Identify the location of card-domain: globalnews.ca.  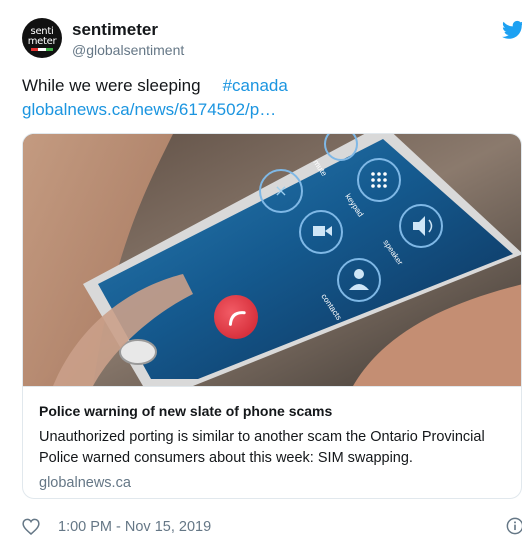
(85, 483).